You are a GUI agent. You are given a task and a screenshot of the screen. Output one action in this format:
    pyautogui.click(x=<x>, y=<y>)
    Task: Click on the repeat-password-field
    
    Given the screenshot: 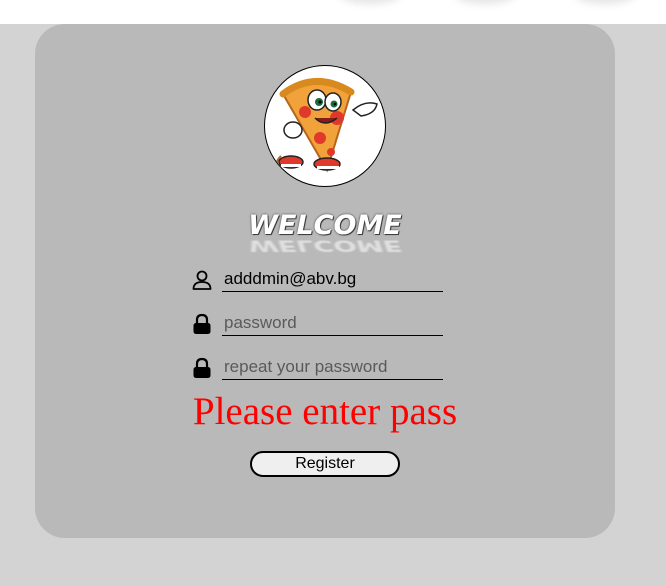 What is the action you would take?
    pyautogui.click(x=332, y=367)
    